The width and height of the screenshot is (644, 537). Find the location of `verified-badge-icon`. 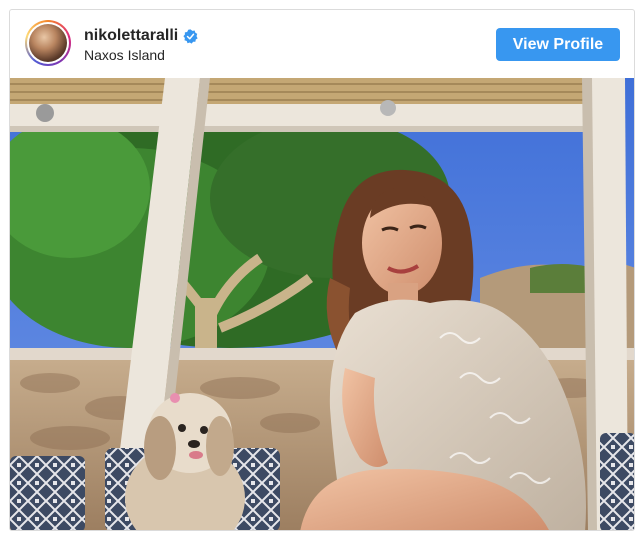

verified-badge-icon is located at coordinates (190, 36).